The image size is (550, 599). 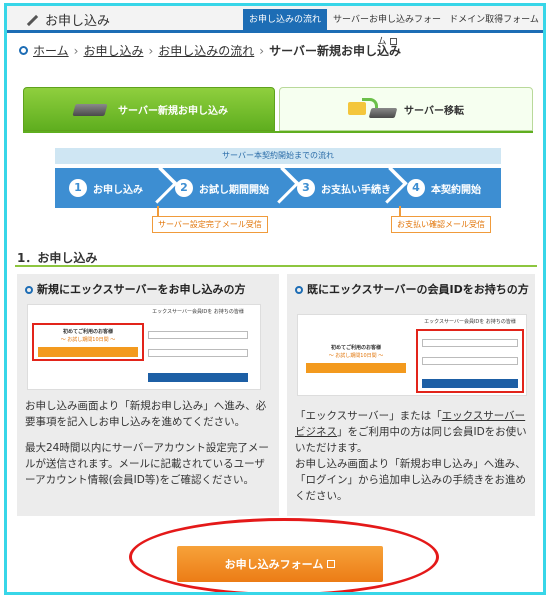 I want to click on breadcrumb: ホーム › お申し込み › お申し込みの流れ › サーバー新規お申し込み, so click(x=210, y=50).